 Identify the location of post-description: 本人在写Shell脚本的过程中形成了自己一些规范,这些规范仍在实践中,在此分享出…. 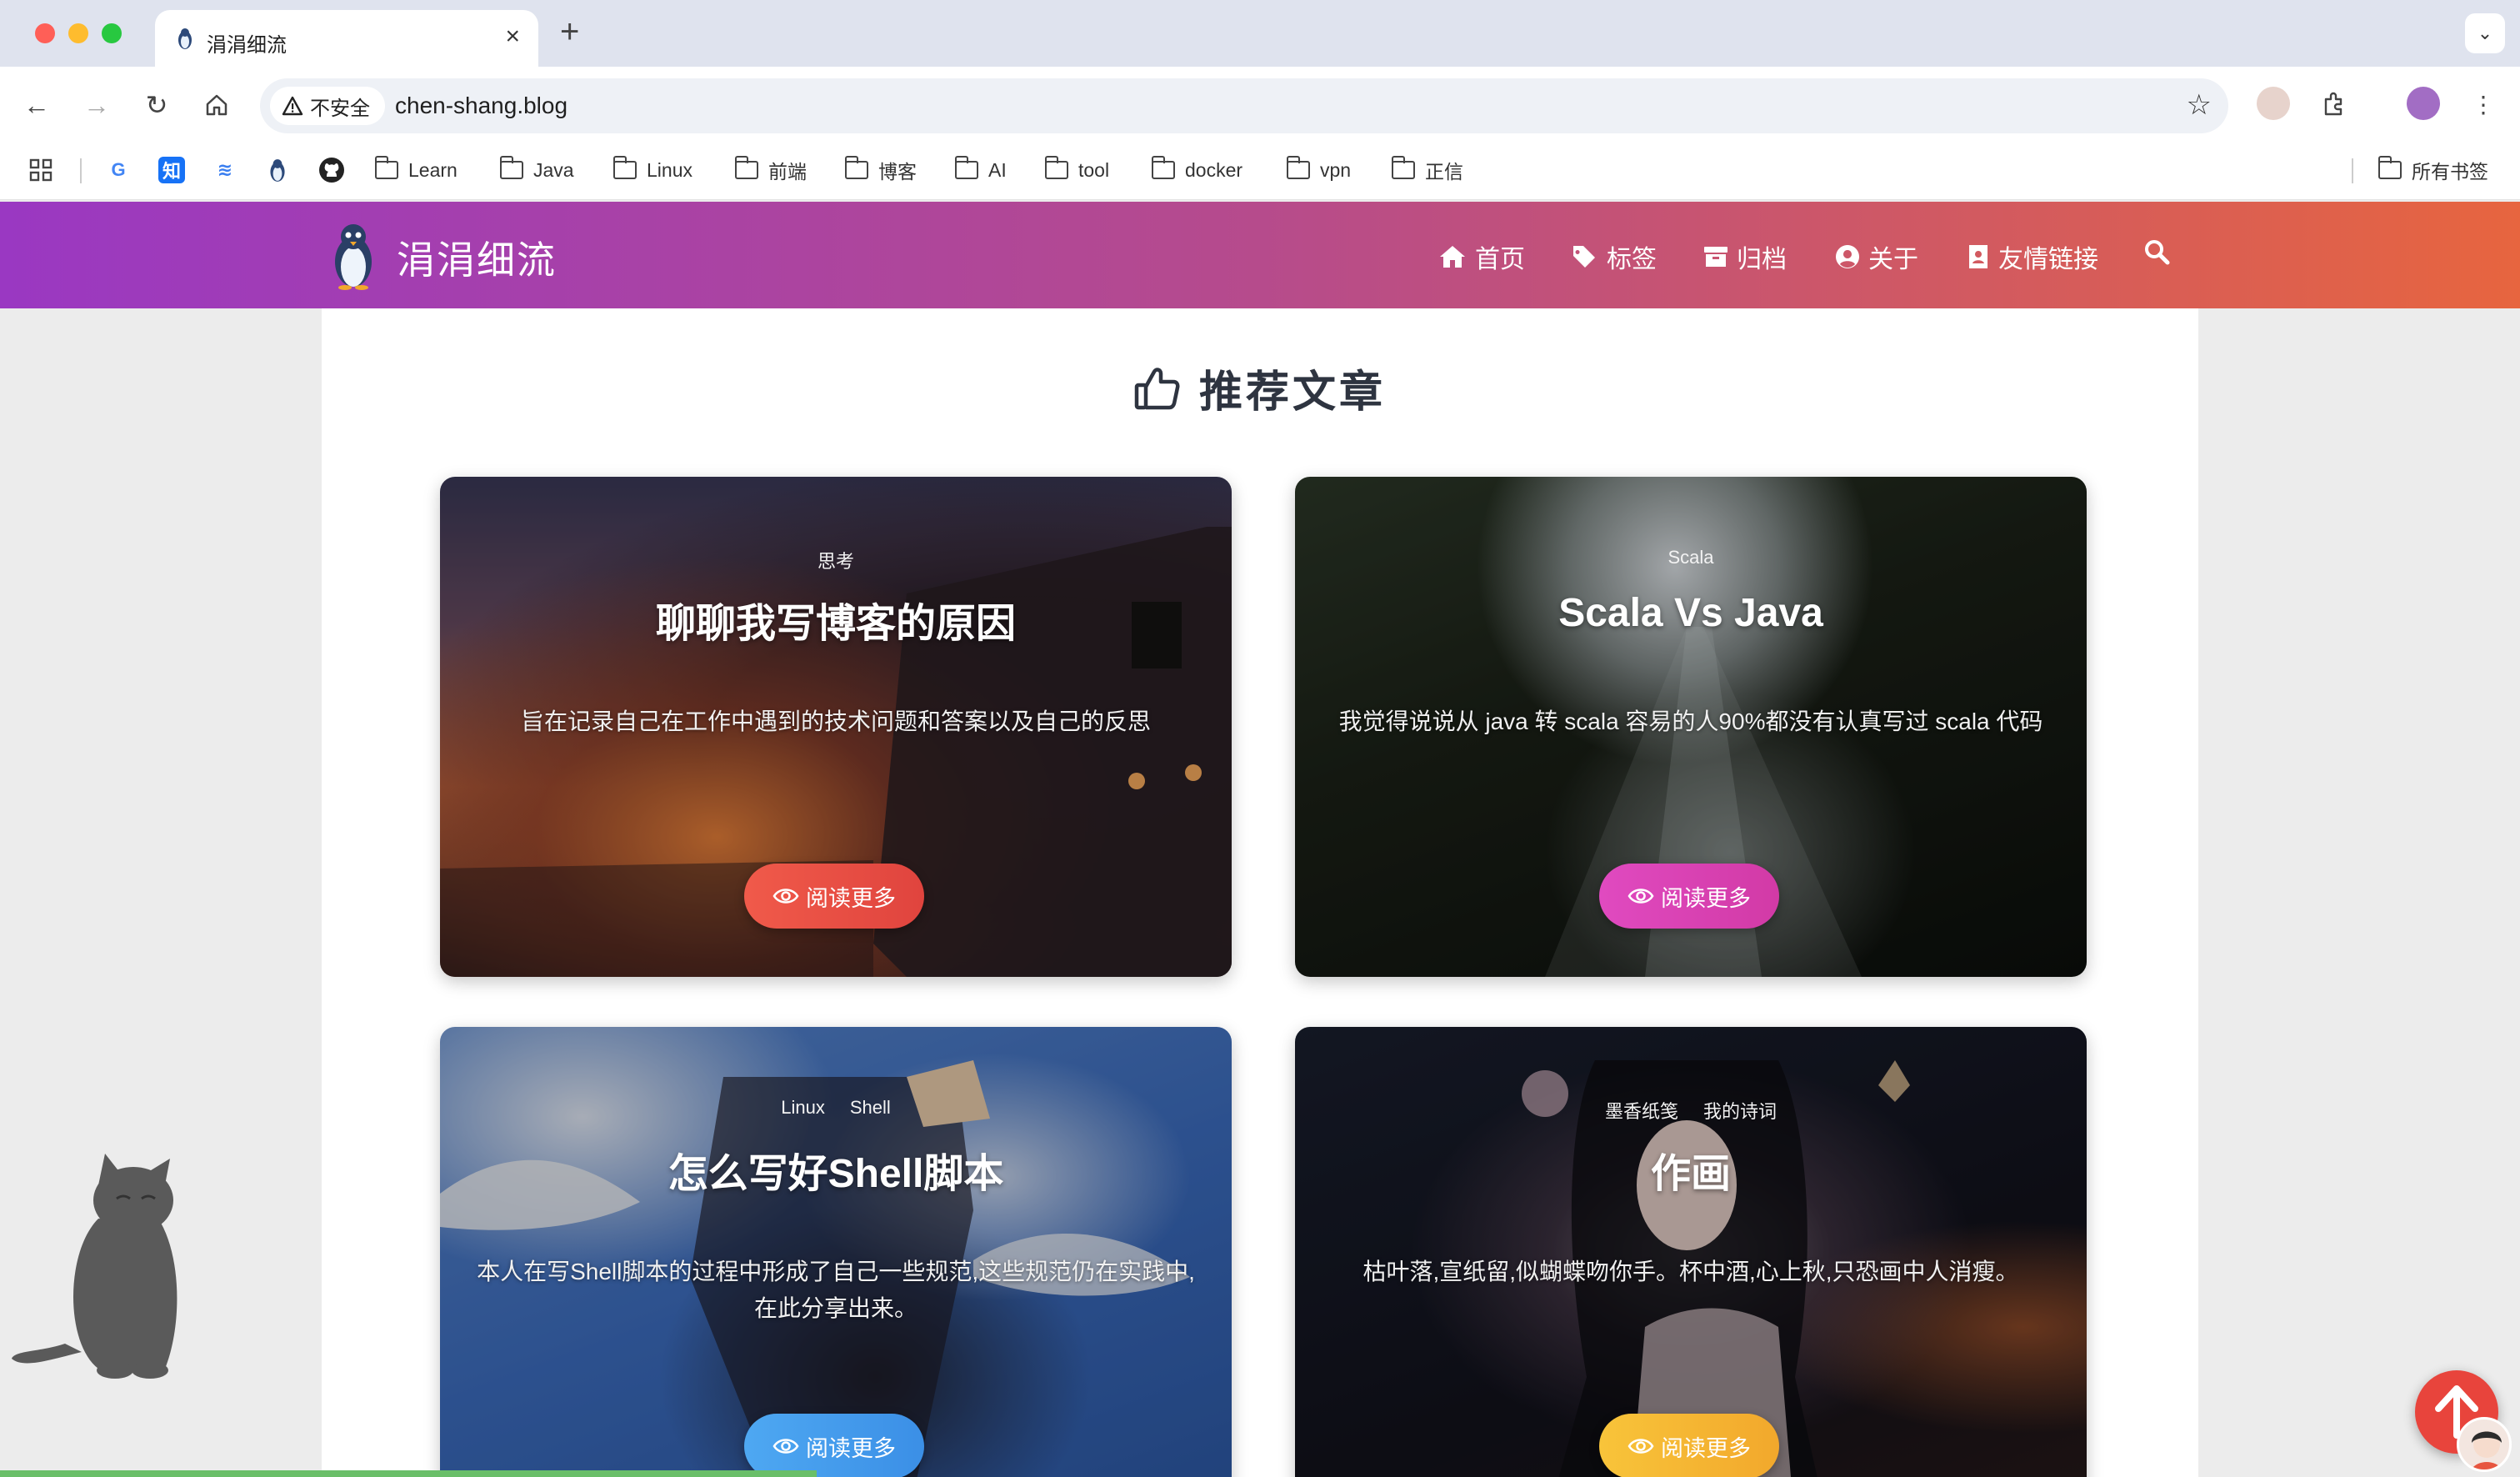
(836, 1290).